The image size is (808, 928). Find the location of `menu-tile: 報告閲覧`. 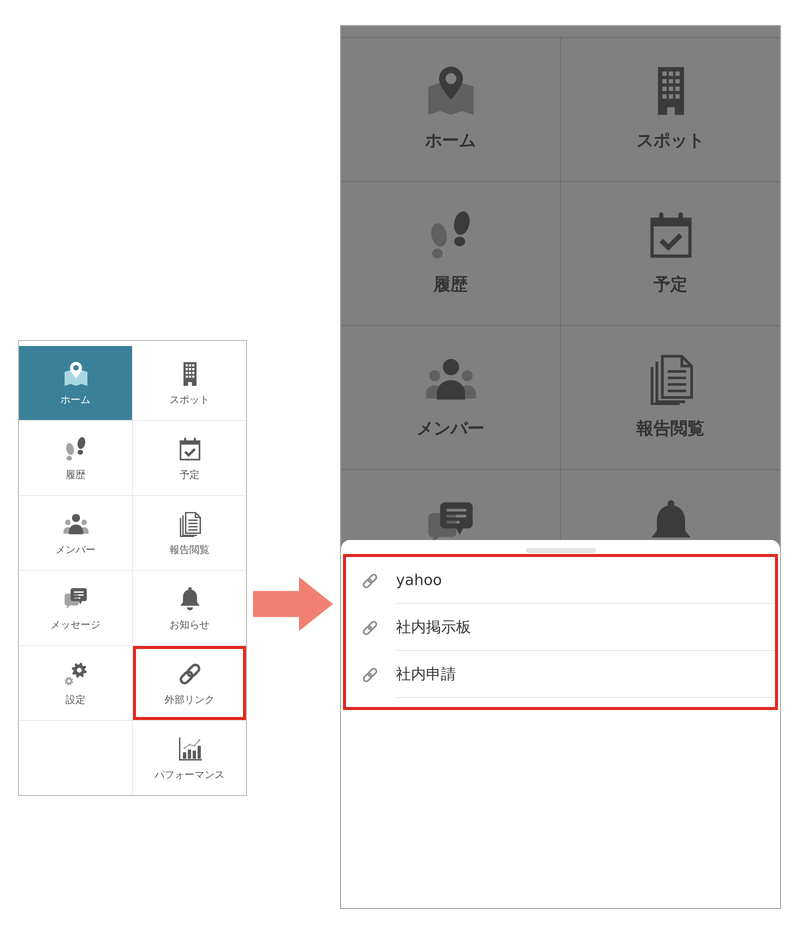

menu-tile: 報告閲覧 is located at coordinates (189, 533).